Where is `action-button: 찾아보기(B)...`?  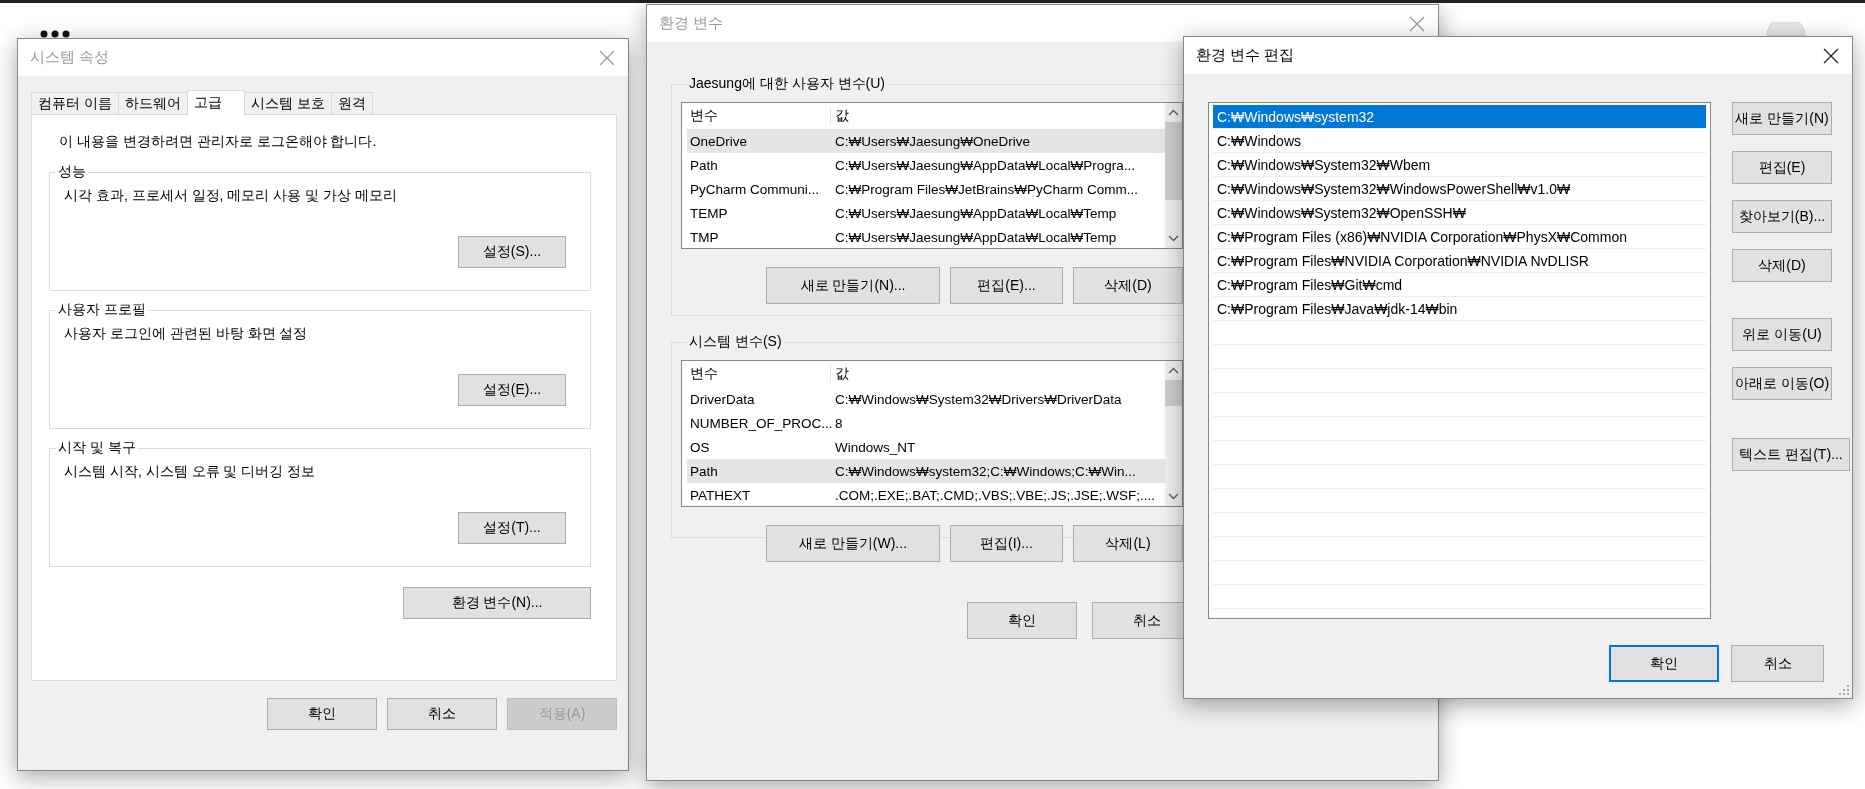 action-button: 찾아보기(B)... is located at coordinates (1782, 216).